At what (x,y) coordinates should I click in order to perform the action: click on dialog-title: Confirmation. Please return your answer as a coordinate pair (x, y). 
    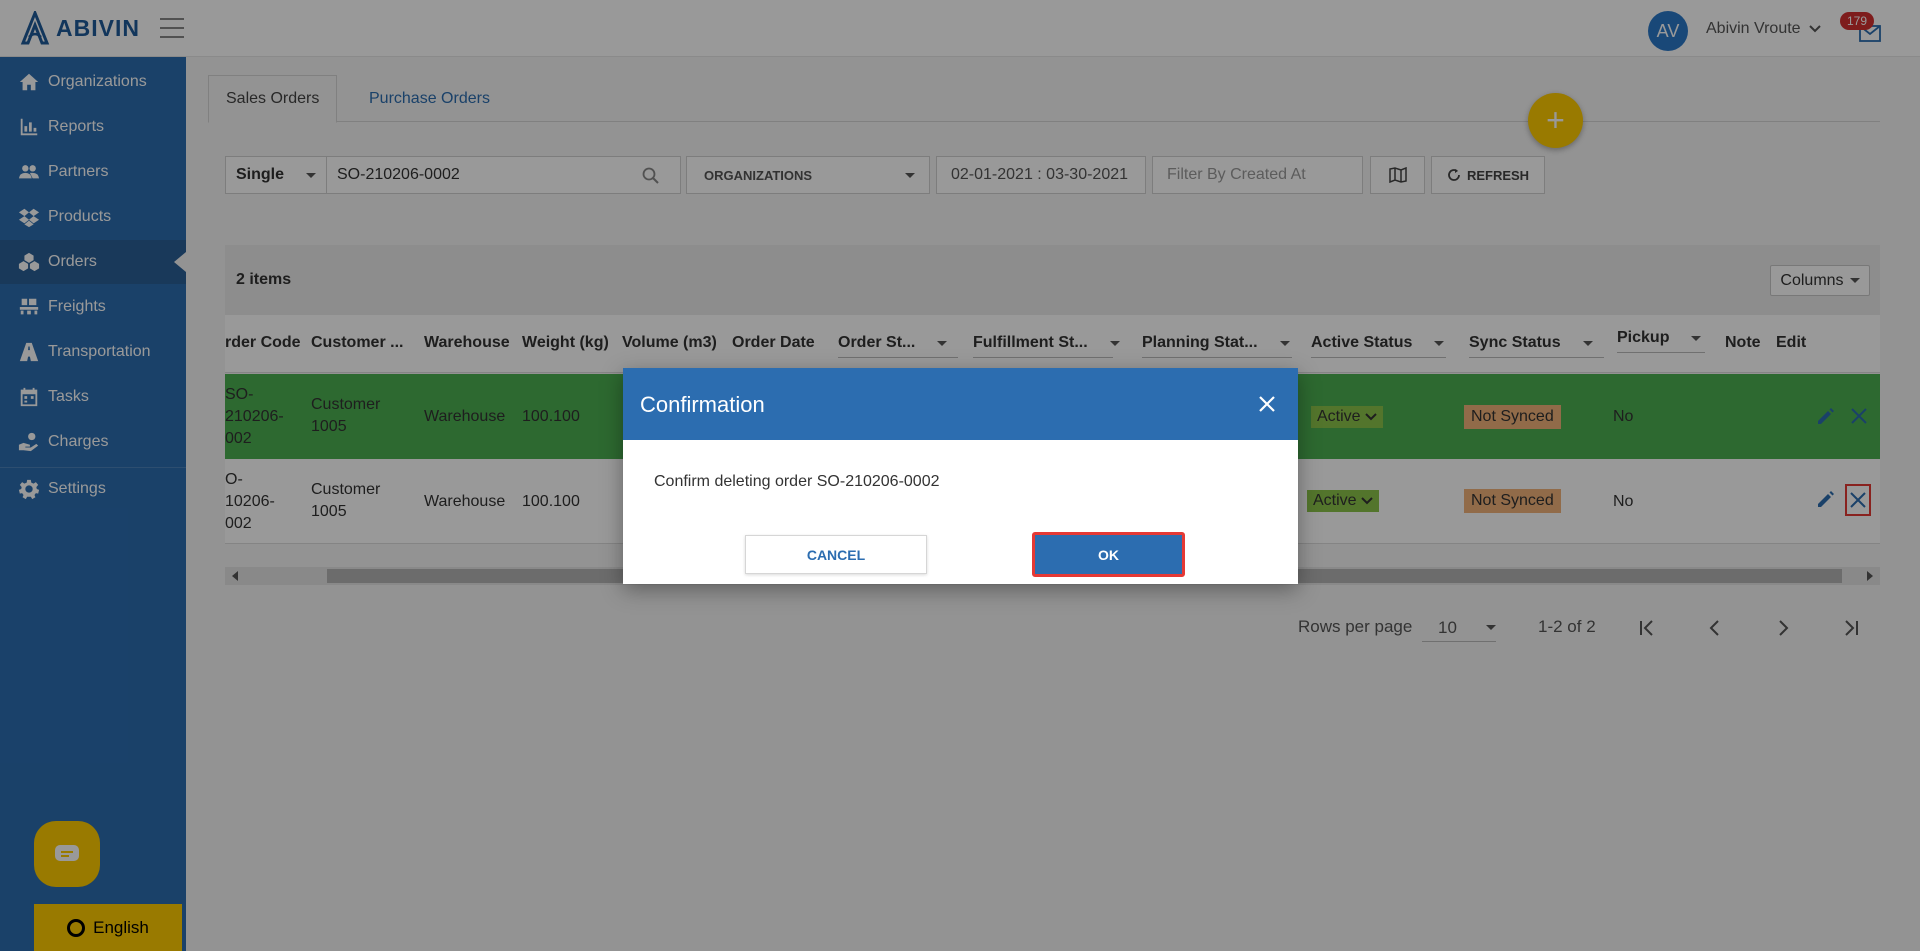
    Looking at the image, I should click on (702, 404).